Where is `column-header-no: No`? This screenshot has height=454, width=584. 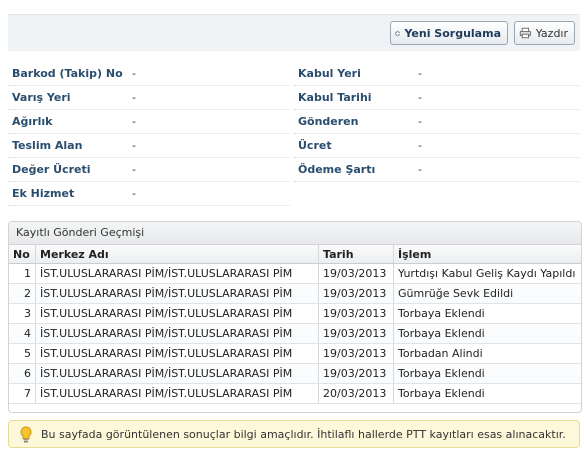 column-header-no: No is located at coordinates (22, 254).